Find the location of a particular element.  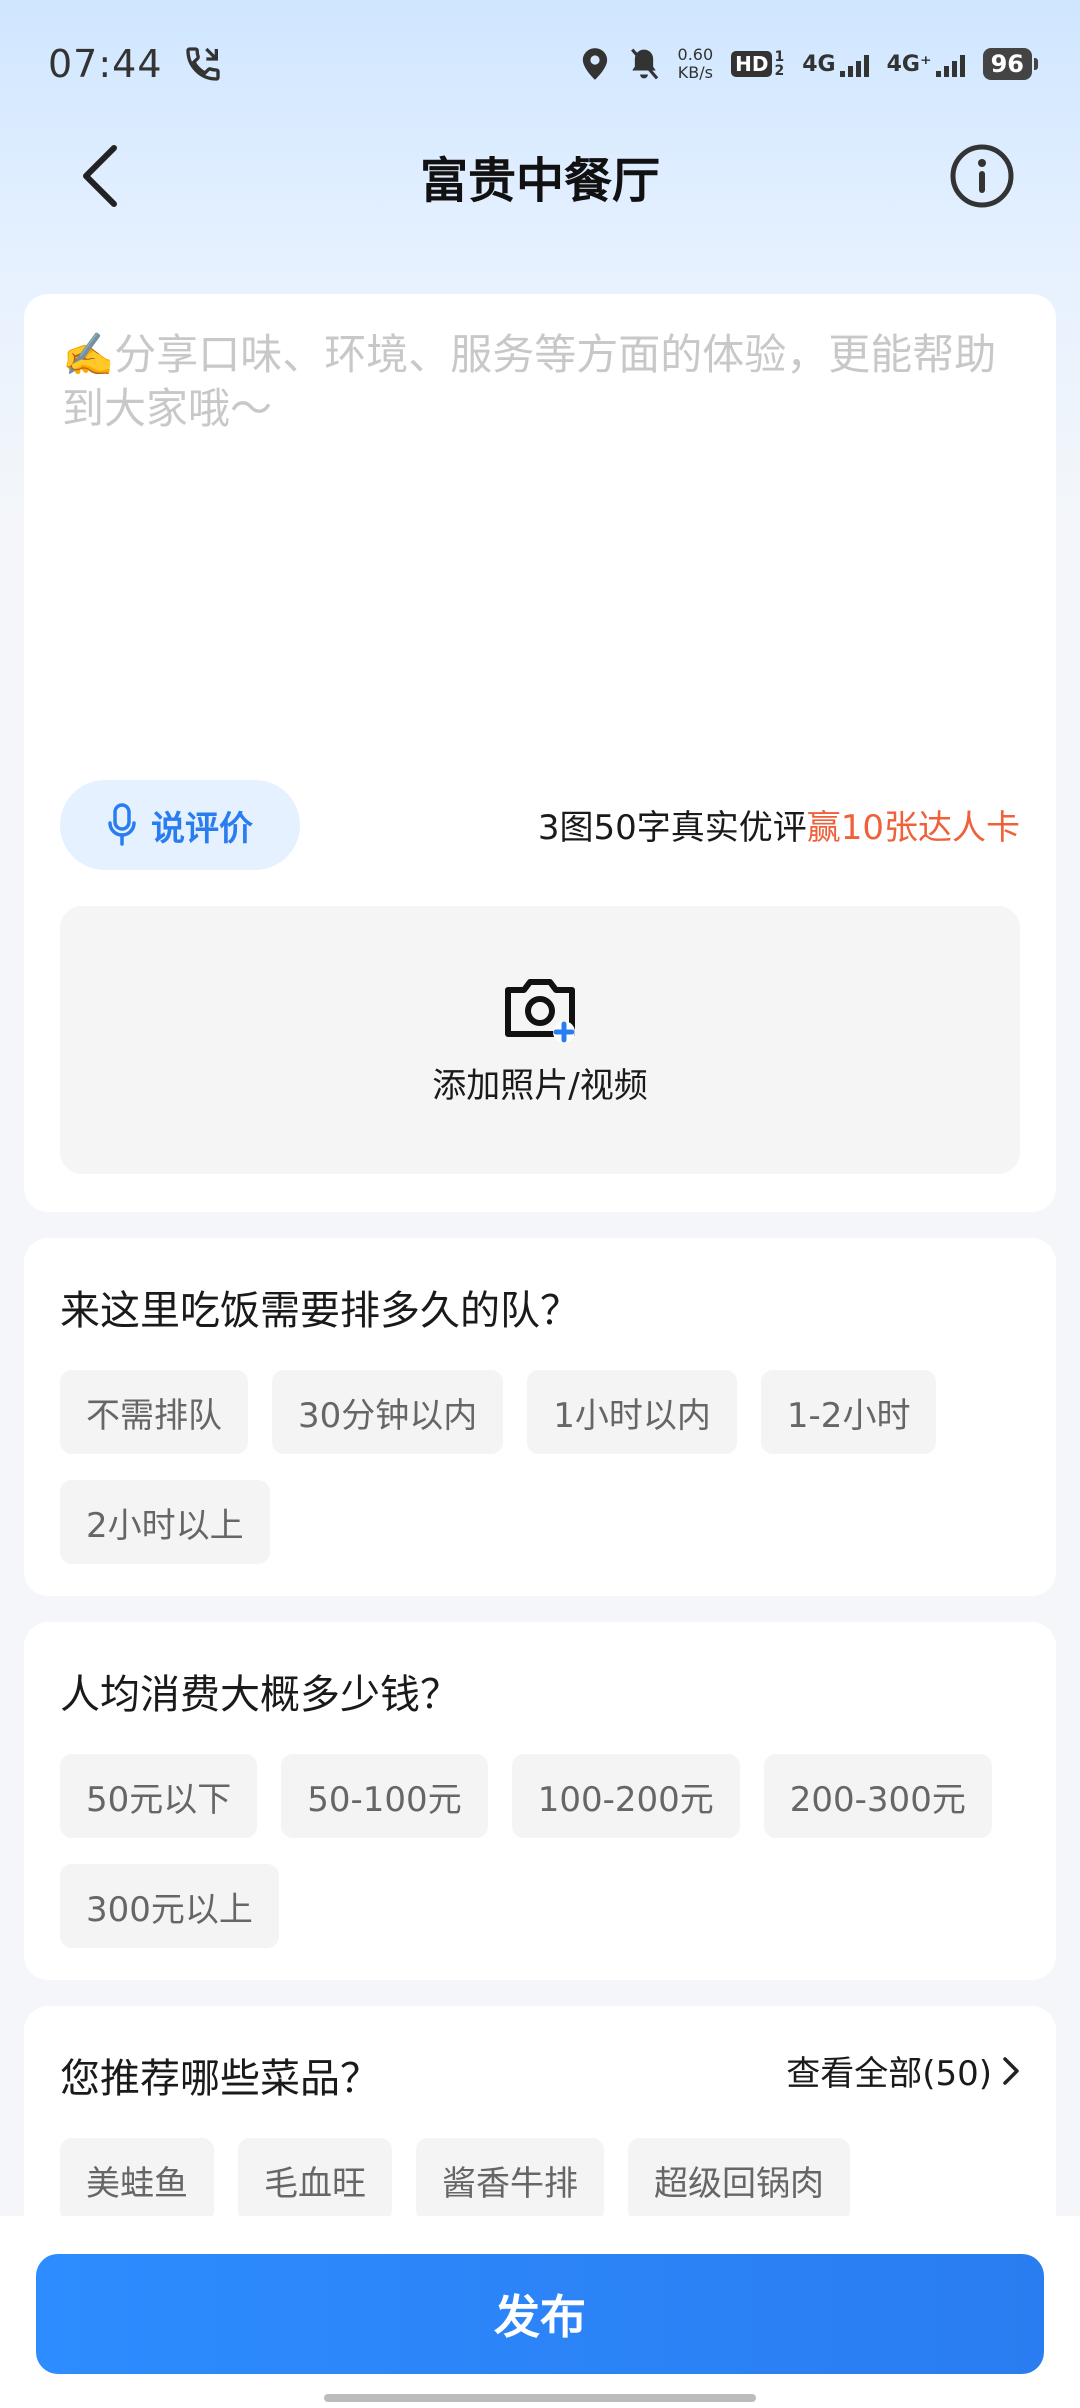

chevron-left-icon is located at coordinates (100, 176).